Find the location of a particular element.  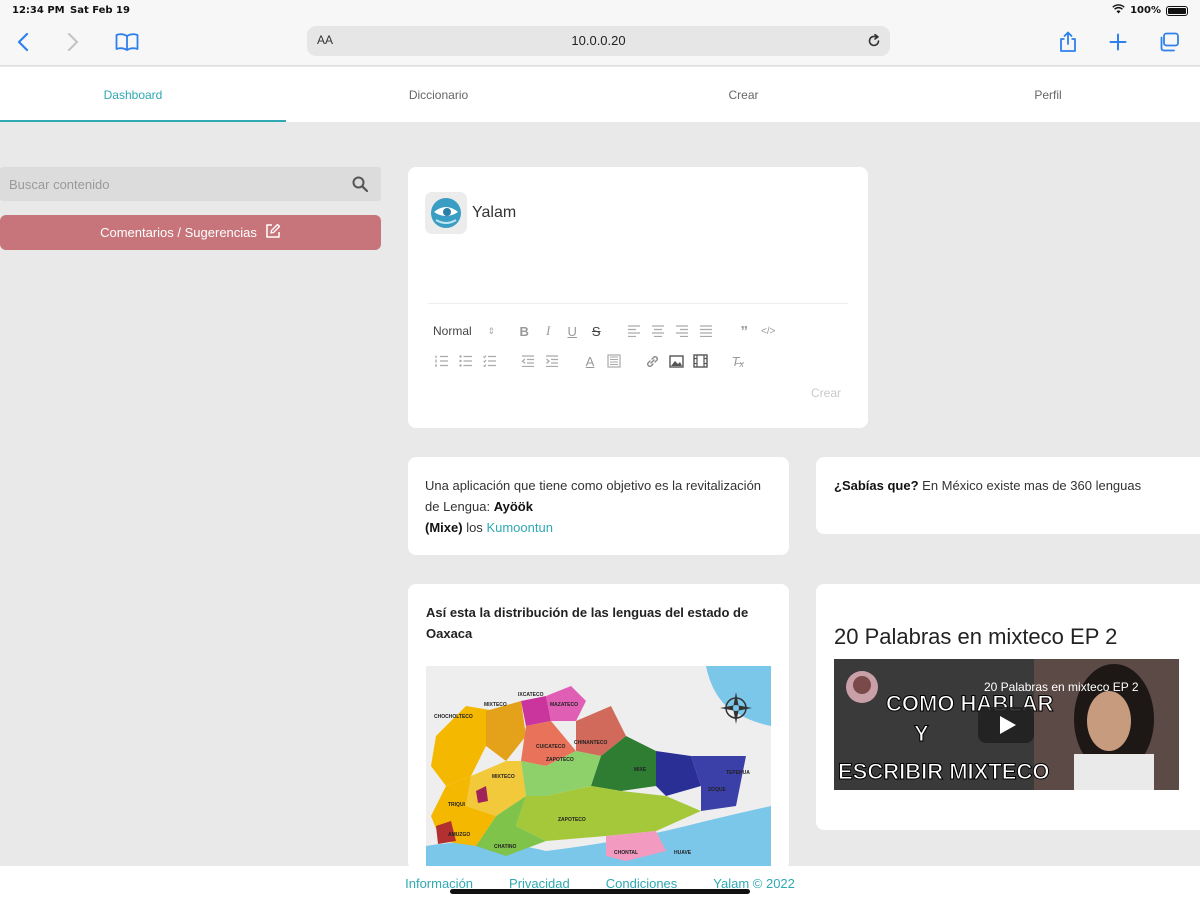

new-tab-icon is located at coordinates (1118, 42).